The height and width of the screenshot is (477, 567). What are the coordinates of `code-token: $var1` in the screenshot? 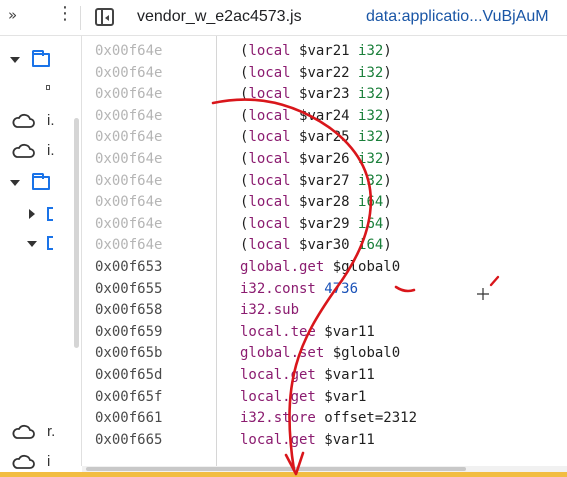 It's located at (341, 396).